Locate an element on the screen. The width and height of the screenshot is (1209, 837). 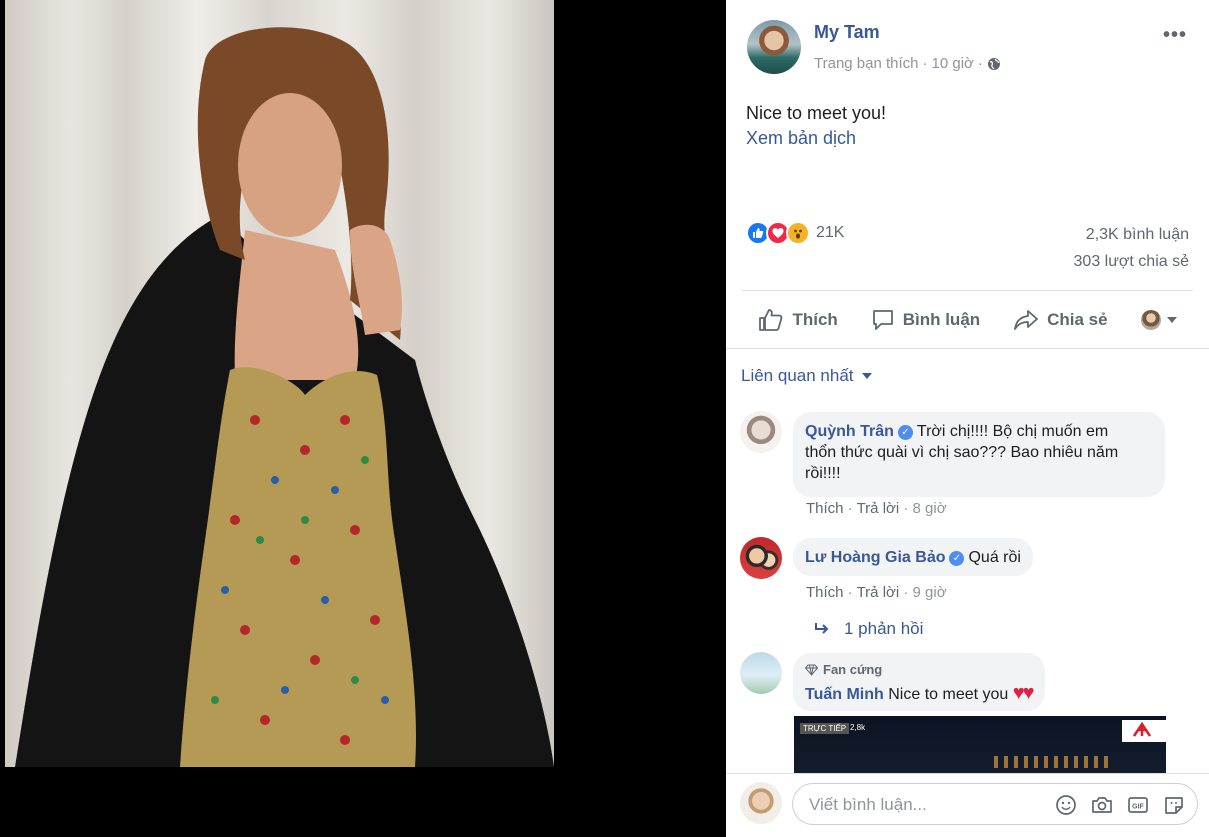
audience-label: Trang bạn thích is located at coordinates (866, 63).